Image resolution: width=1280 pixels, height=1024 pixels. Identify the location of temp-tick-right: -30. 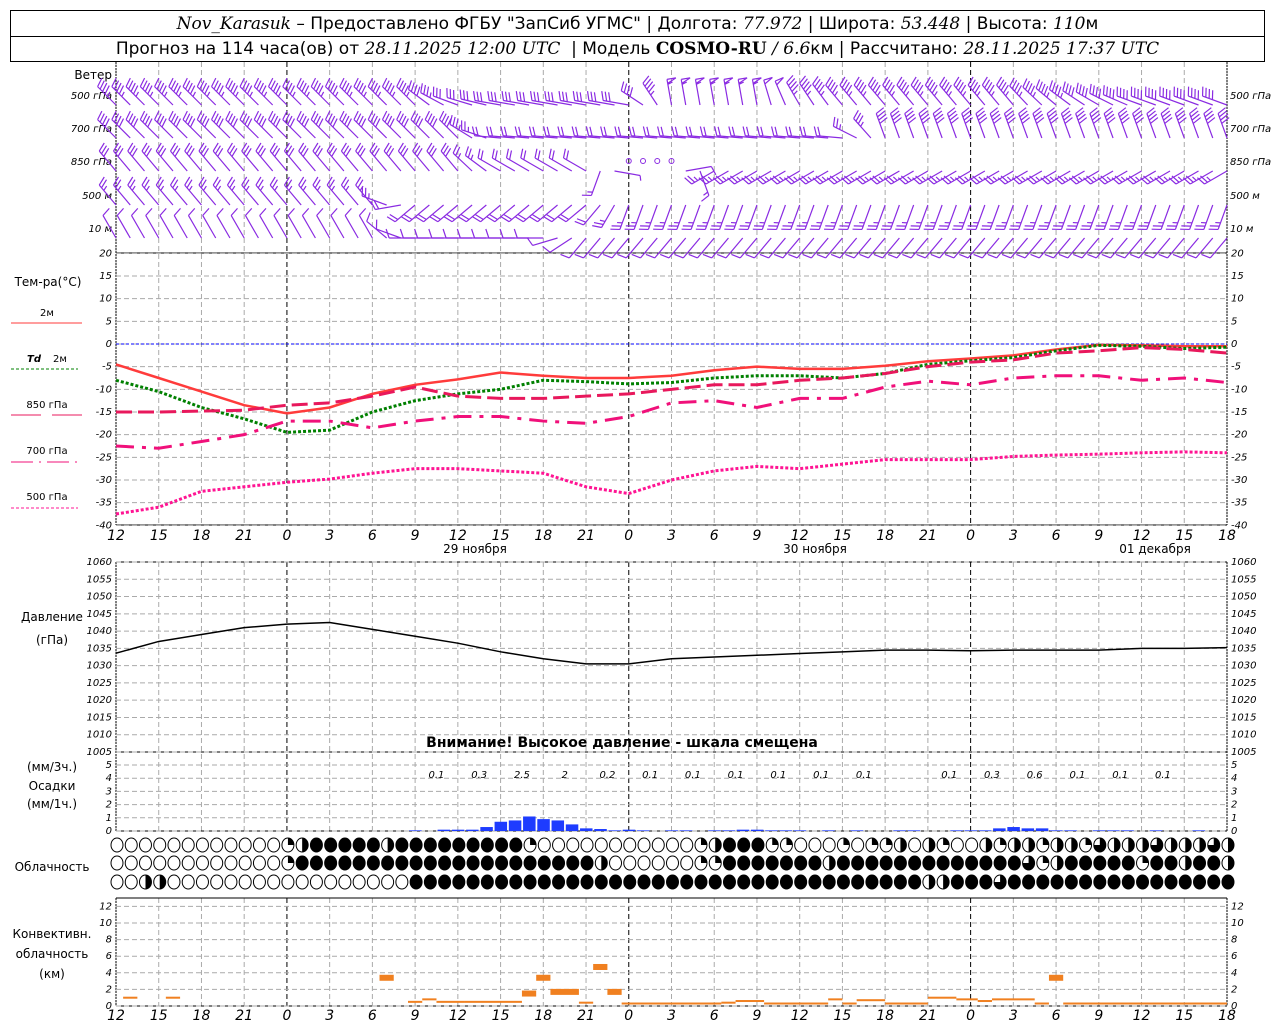
(1239, 480).